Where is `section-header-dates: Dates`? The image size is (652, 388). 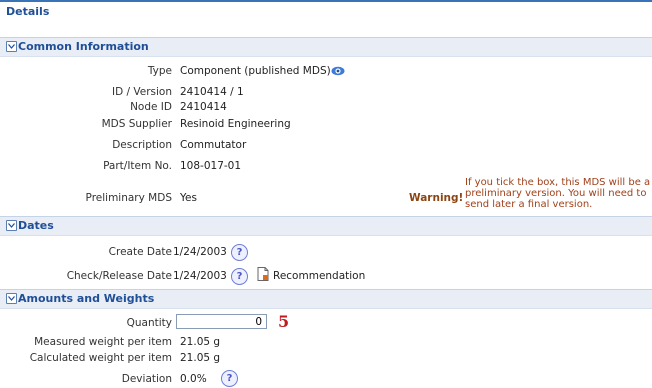 section-header-dates: Dates is located at coordinates (326, 226).